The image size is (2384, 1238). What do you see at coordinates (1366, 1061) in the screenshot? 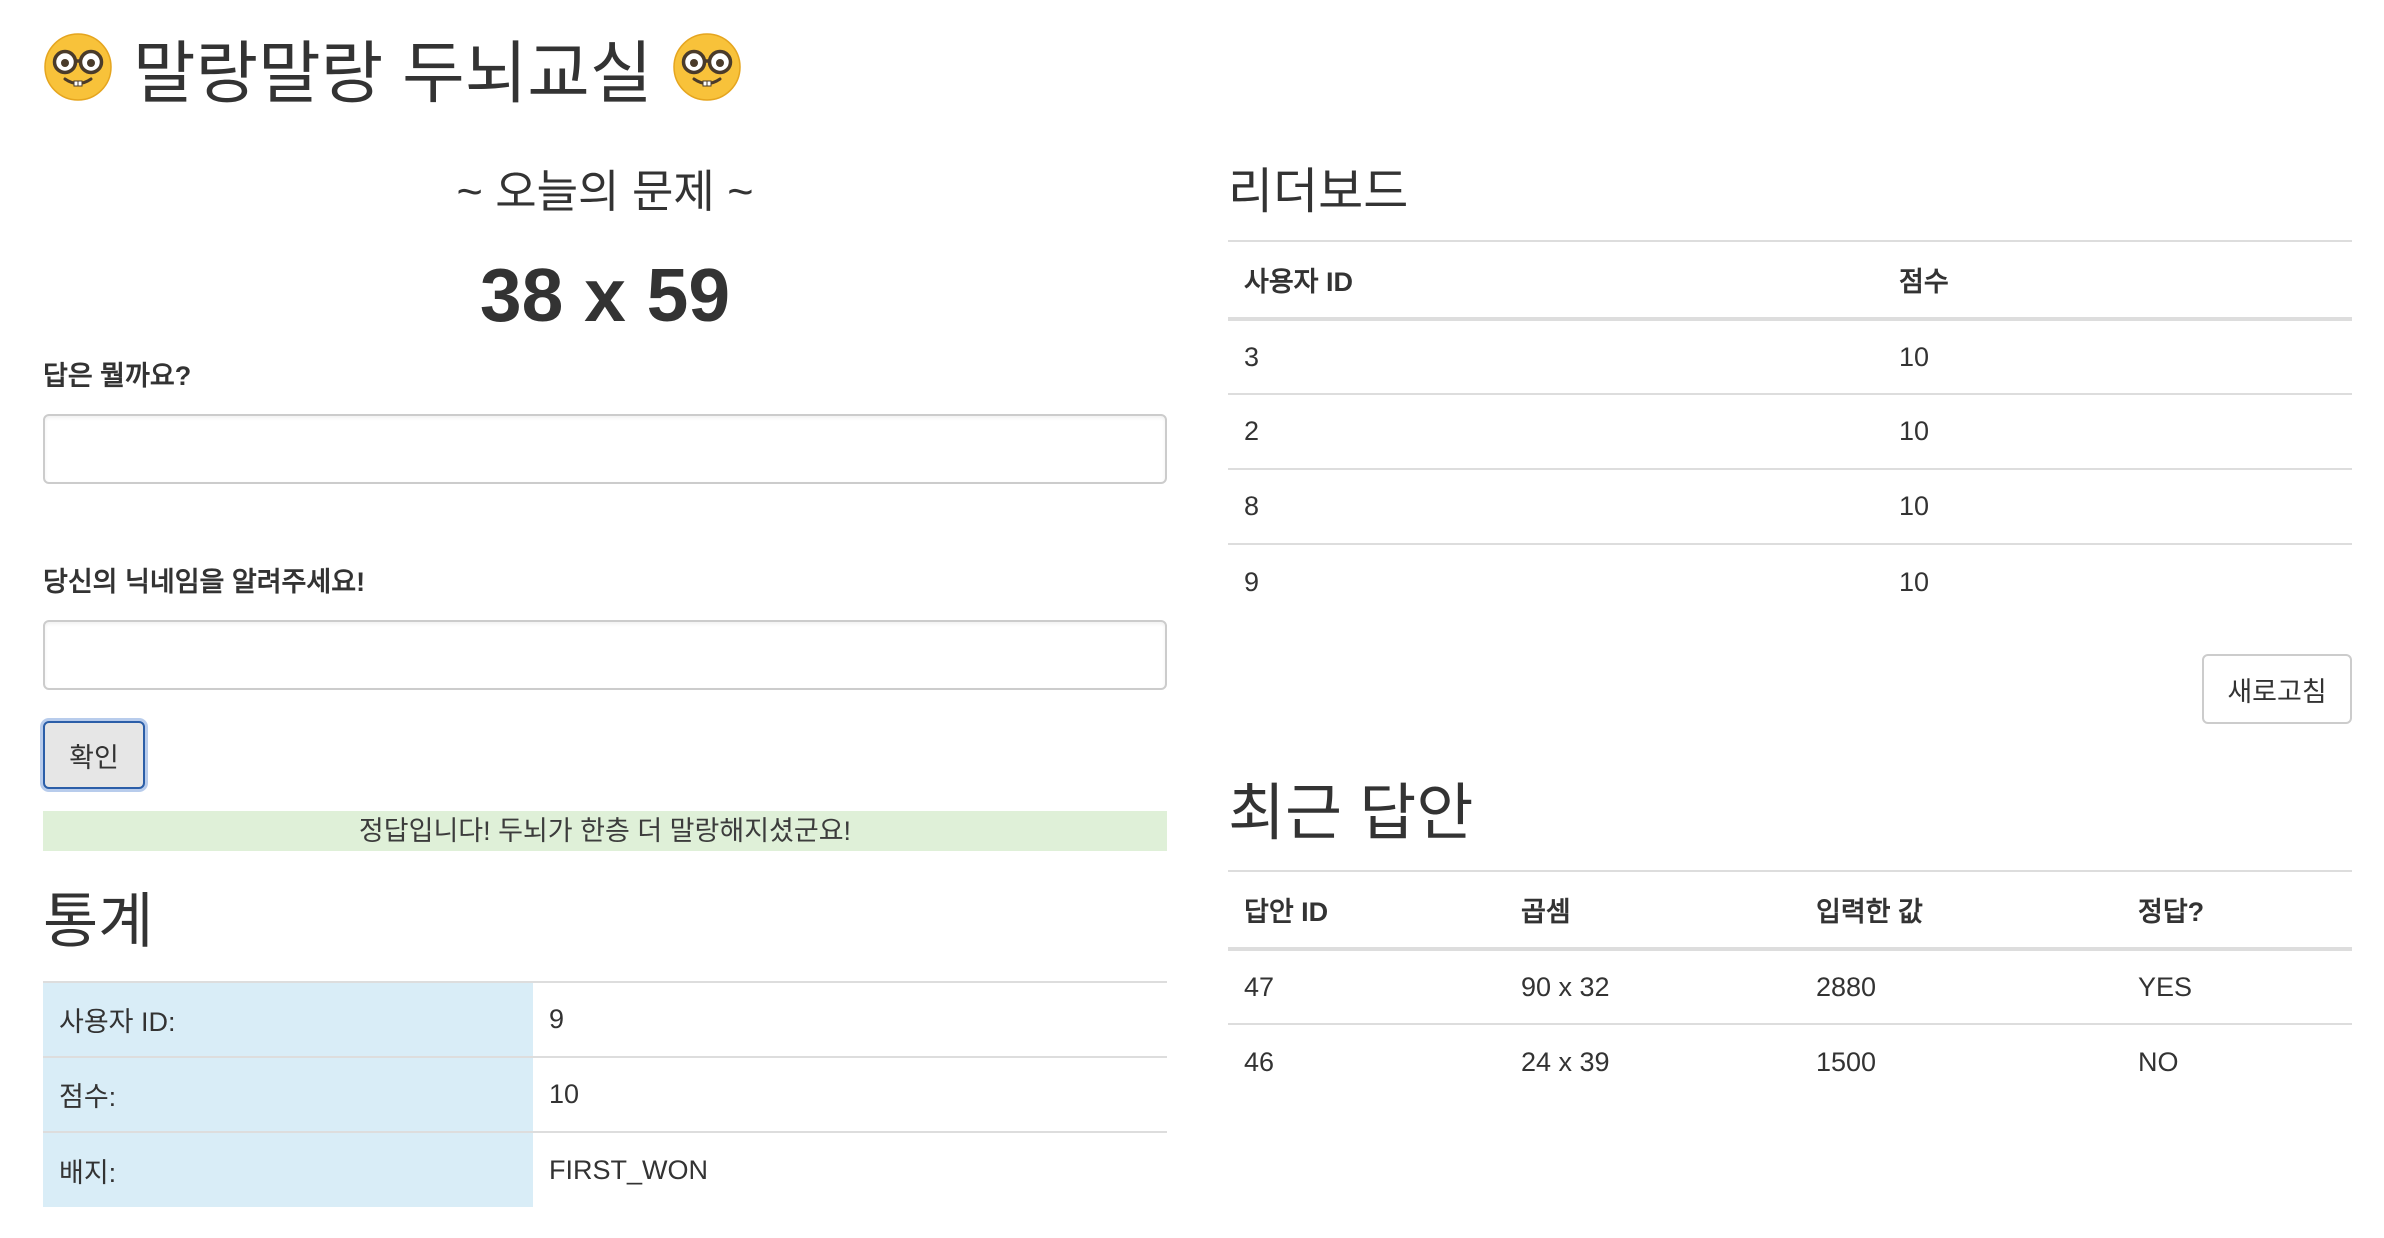
I see `table-cell: 46` at bounding box center [1366, 1061].